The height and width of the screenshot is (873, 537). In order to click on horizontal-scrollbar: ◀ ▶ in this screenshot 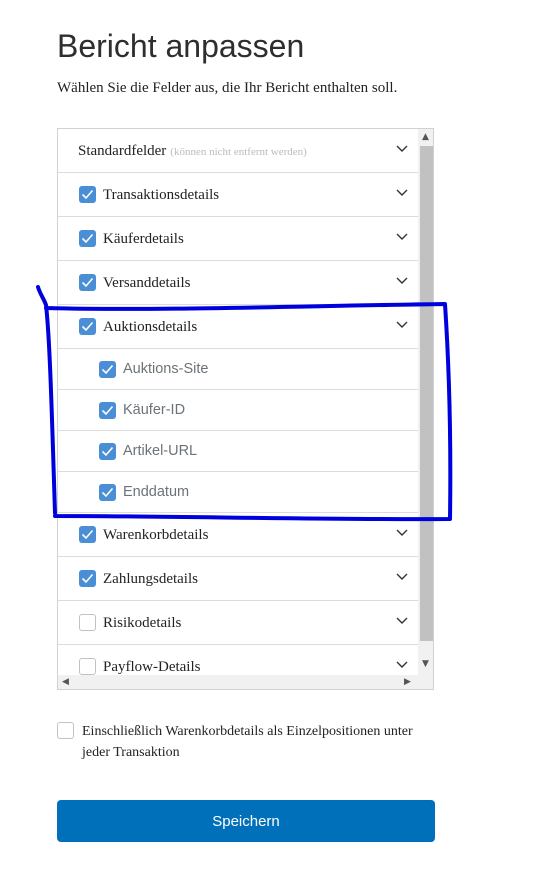, I will do `click(245, 682)`.